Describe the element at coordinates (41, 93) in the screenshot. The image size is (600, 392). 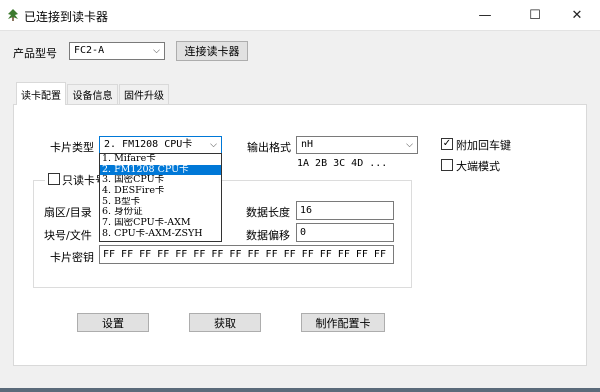
I see `tab-read-config: 读卡配置` at that location.